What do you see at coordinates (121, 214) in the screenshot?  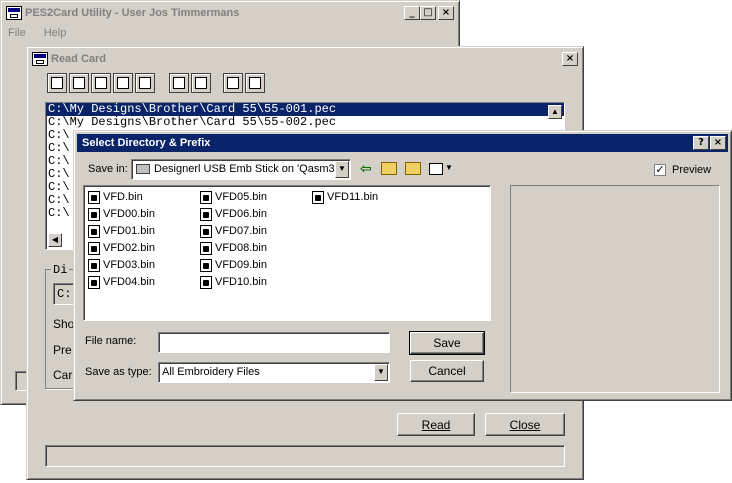 I see `list-item: VFD00.bin` at bounding box center [121, 214].